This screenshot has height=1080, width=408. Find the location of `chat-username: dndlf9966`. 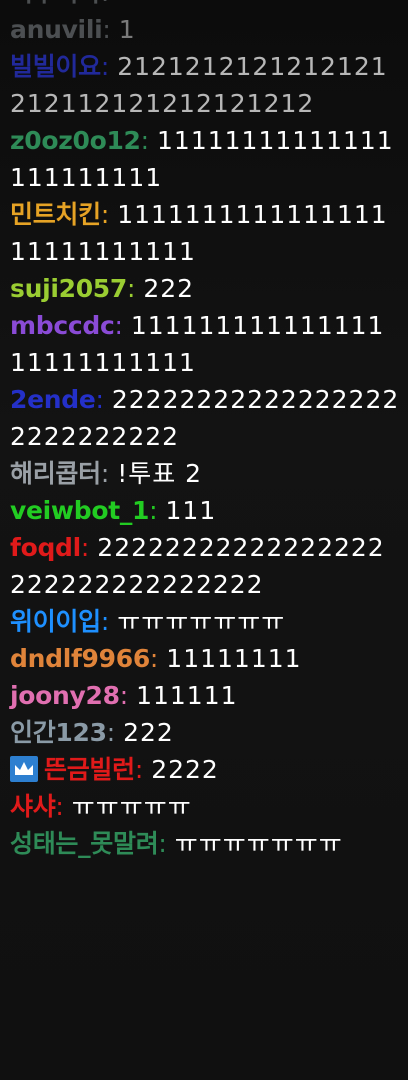

chat-username: dndlf9966 is located at coordinates (80, 658).